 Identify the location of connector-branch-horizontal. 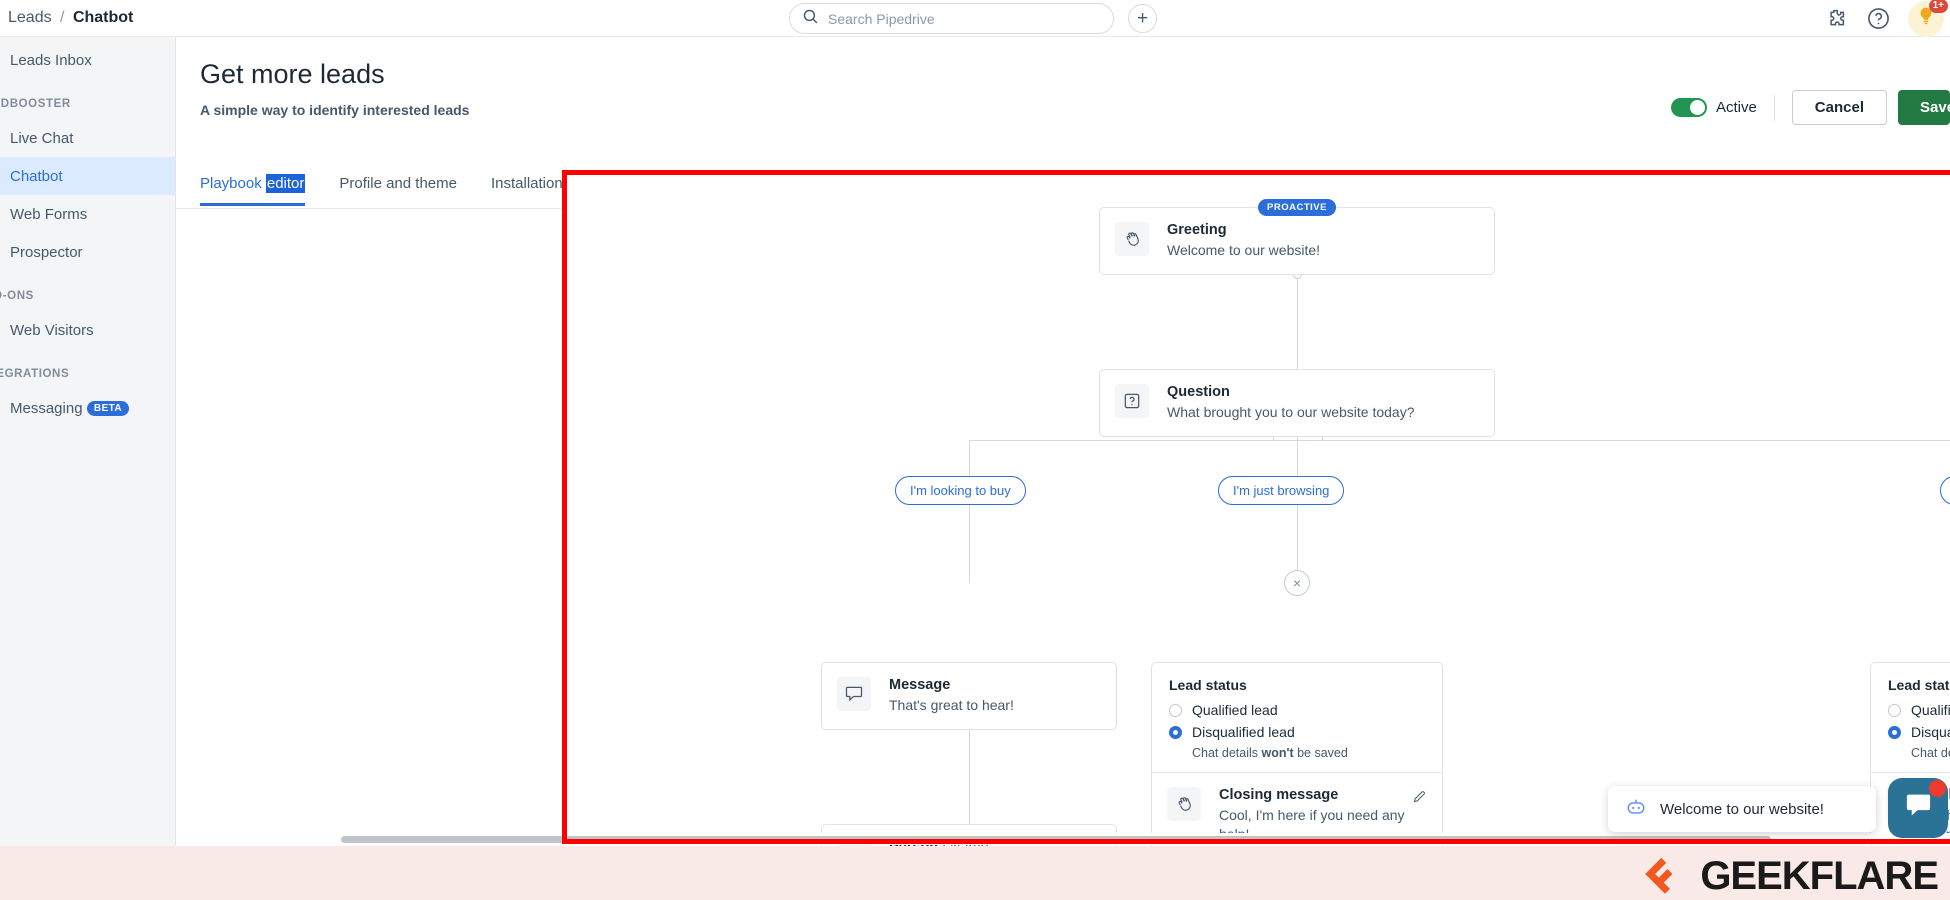
(1459, 440).